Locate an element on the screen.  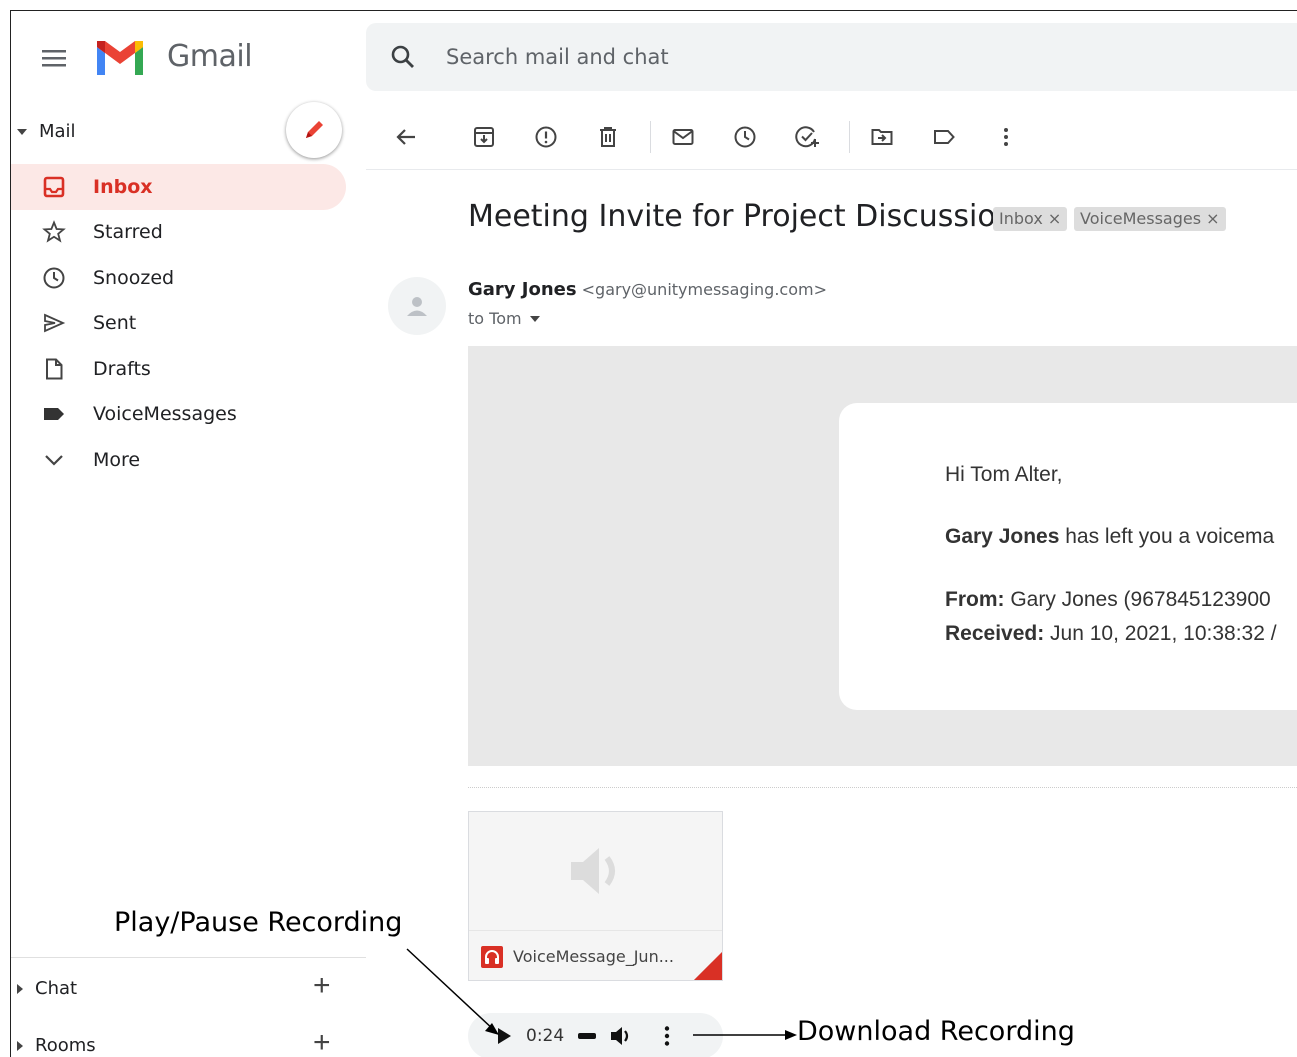
received-line: Received: Jun 10, 2021, 10:38:32 / is located at coordinates (1111, 634).